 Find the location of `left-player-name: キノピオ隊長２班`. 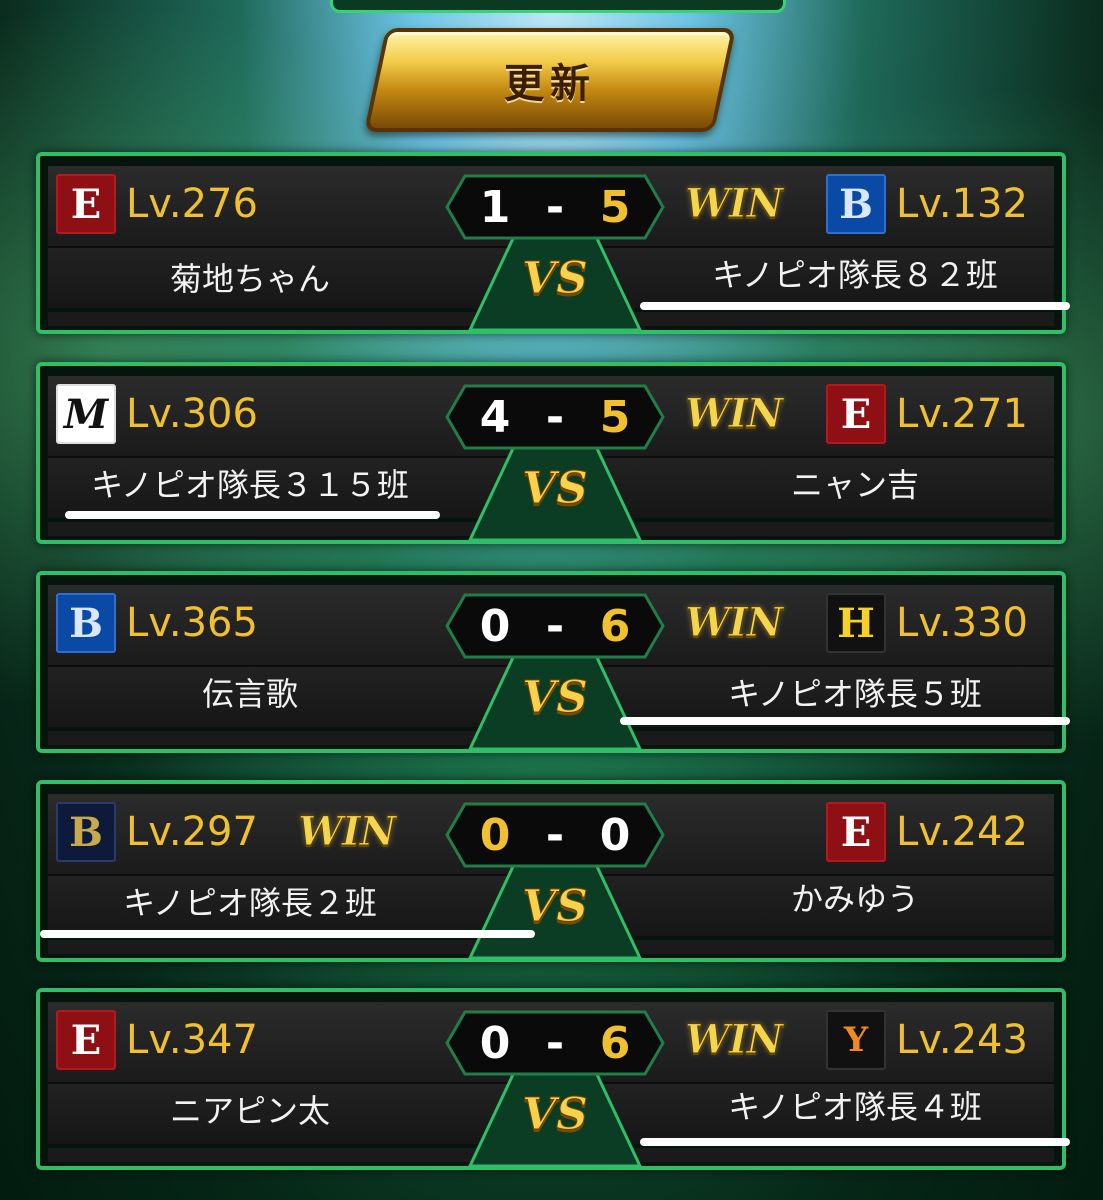

left-player-name: キノピオ隊長２班 is located at coordinates (250, 903).